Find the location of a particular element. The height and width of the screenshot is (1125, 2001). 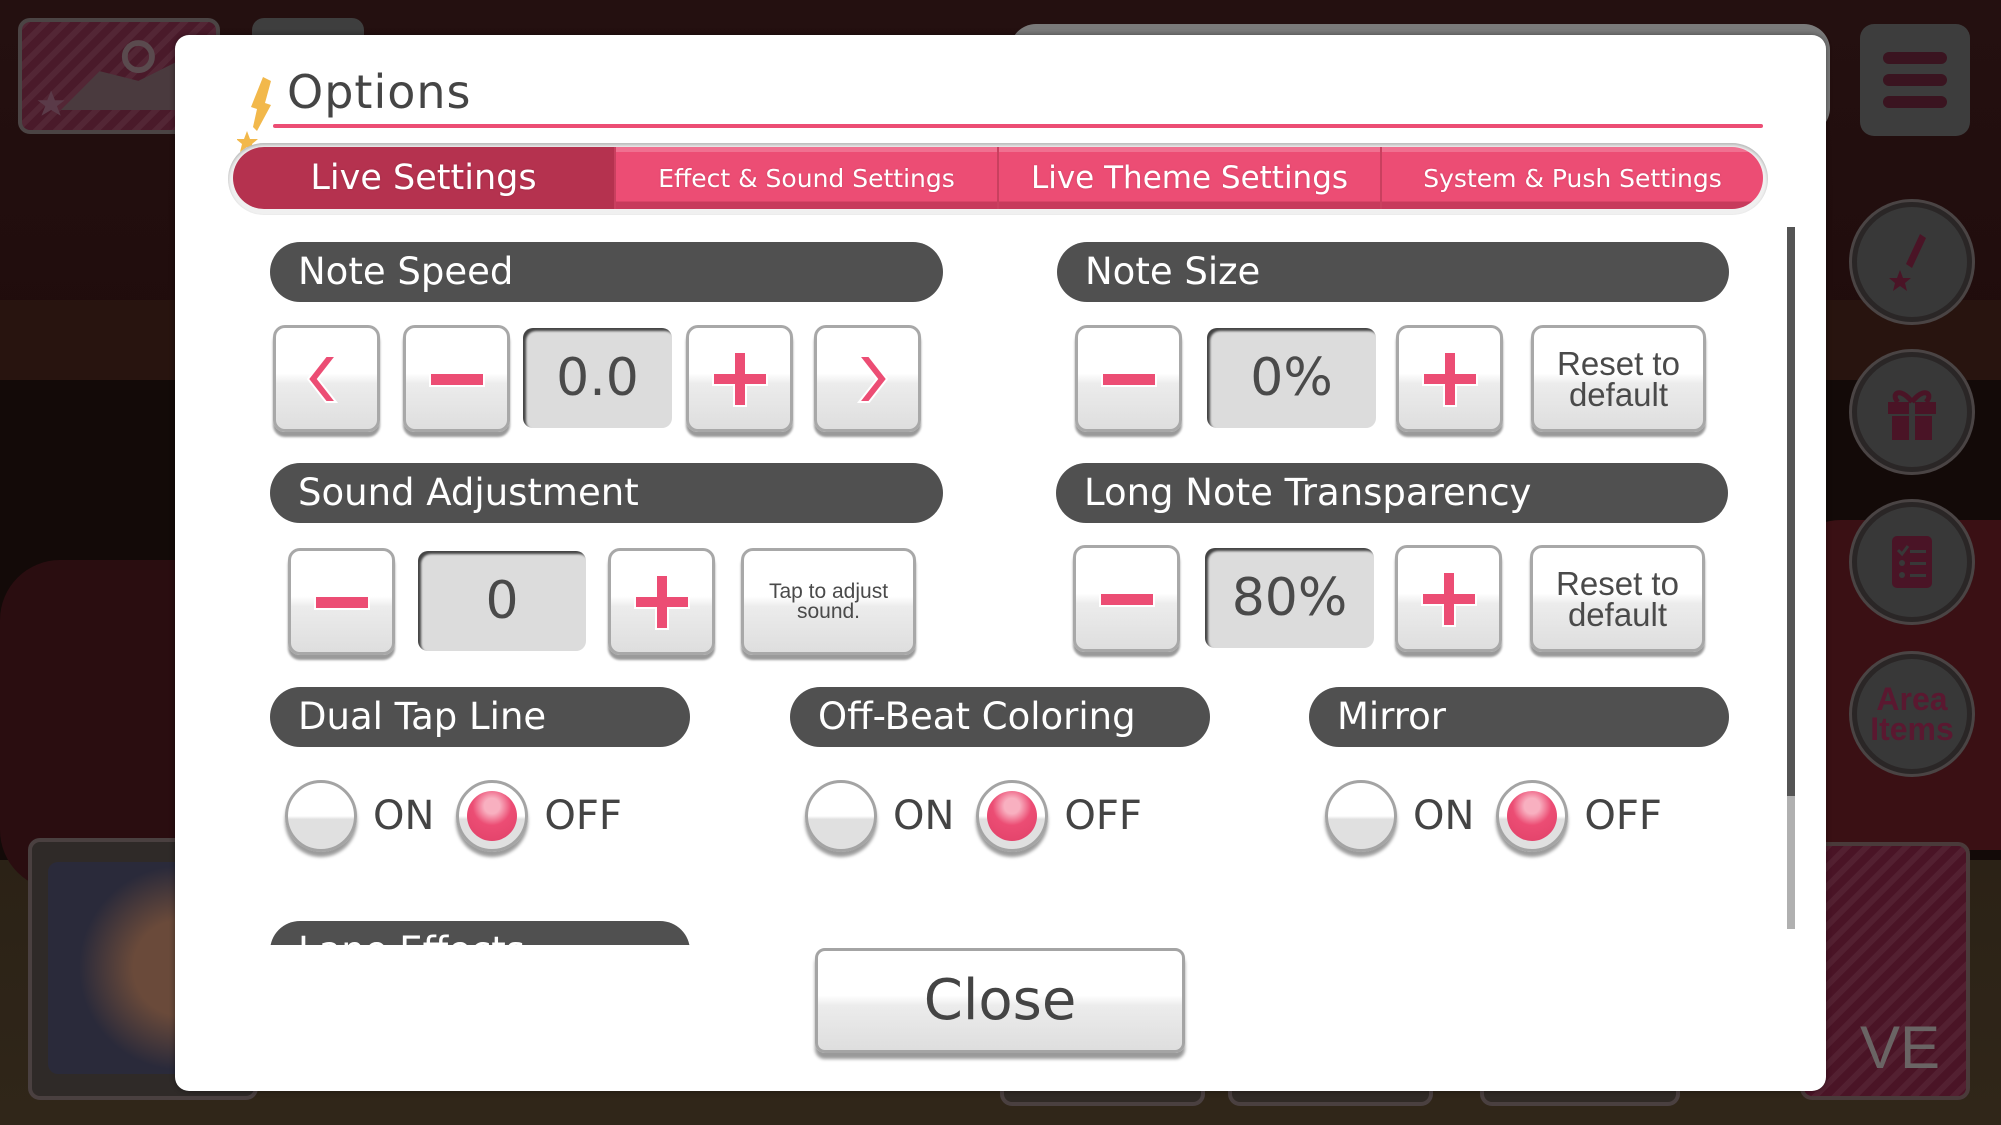

long-note-transparency-plus-button is located at coordinates (1448, 598).